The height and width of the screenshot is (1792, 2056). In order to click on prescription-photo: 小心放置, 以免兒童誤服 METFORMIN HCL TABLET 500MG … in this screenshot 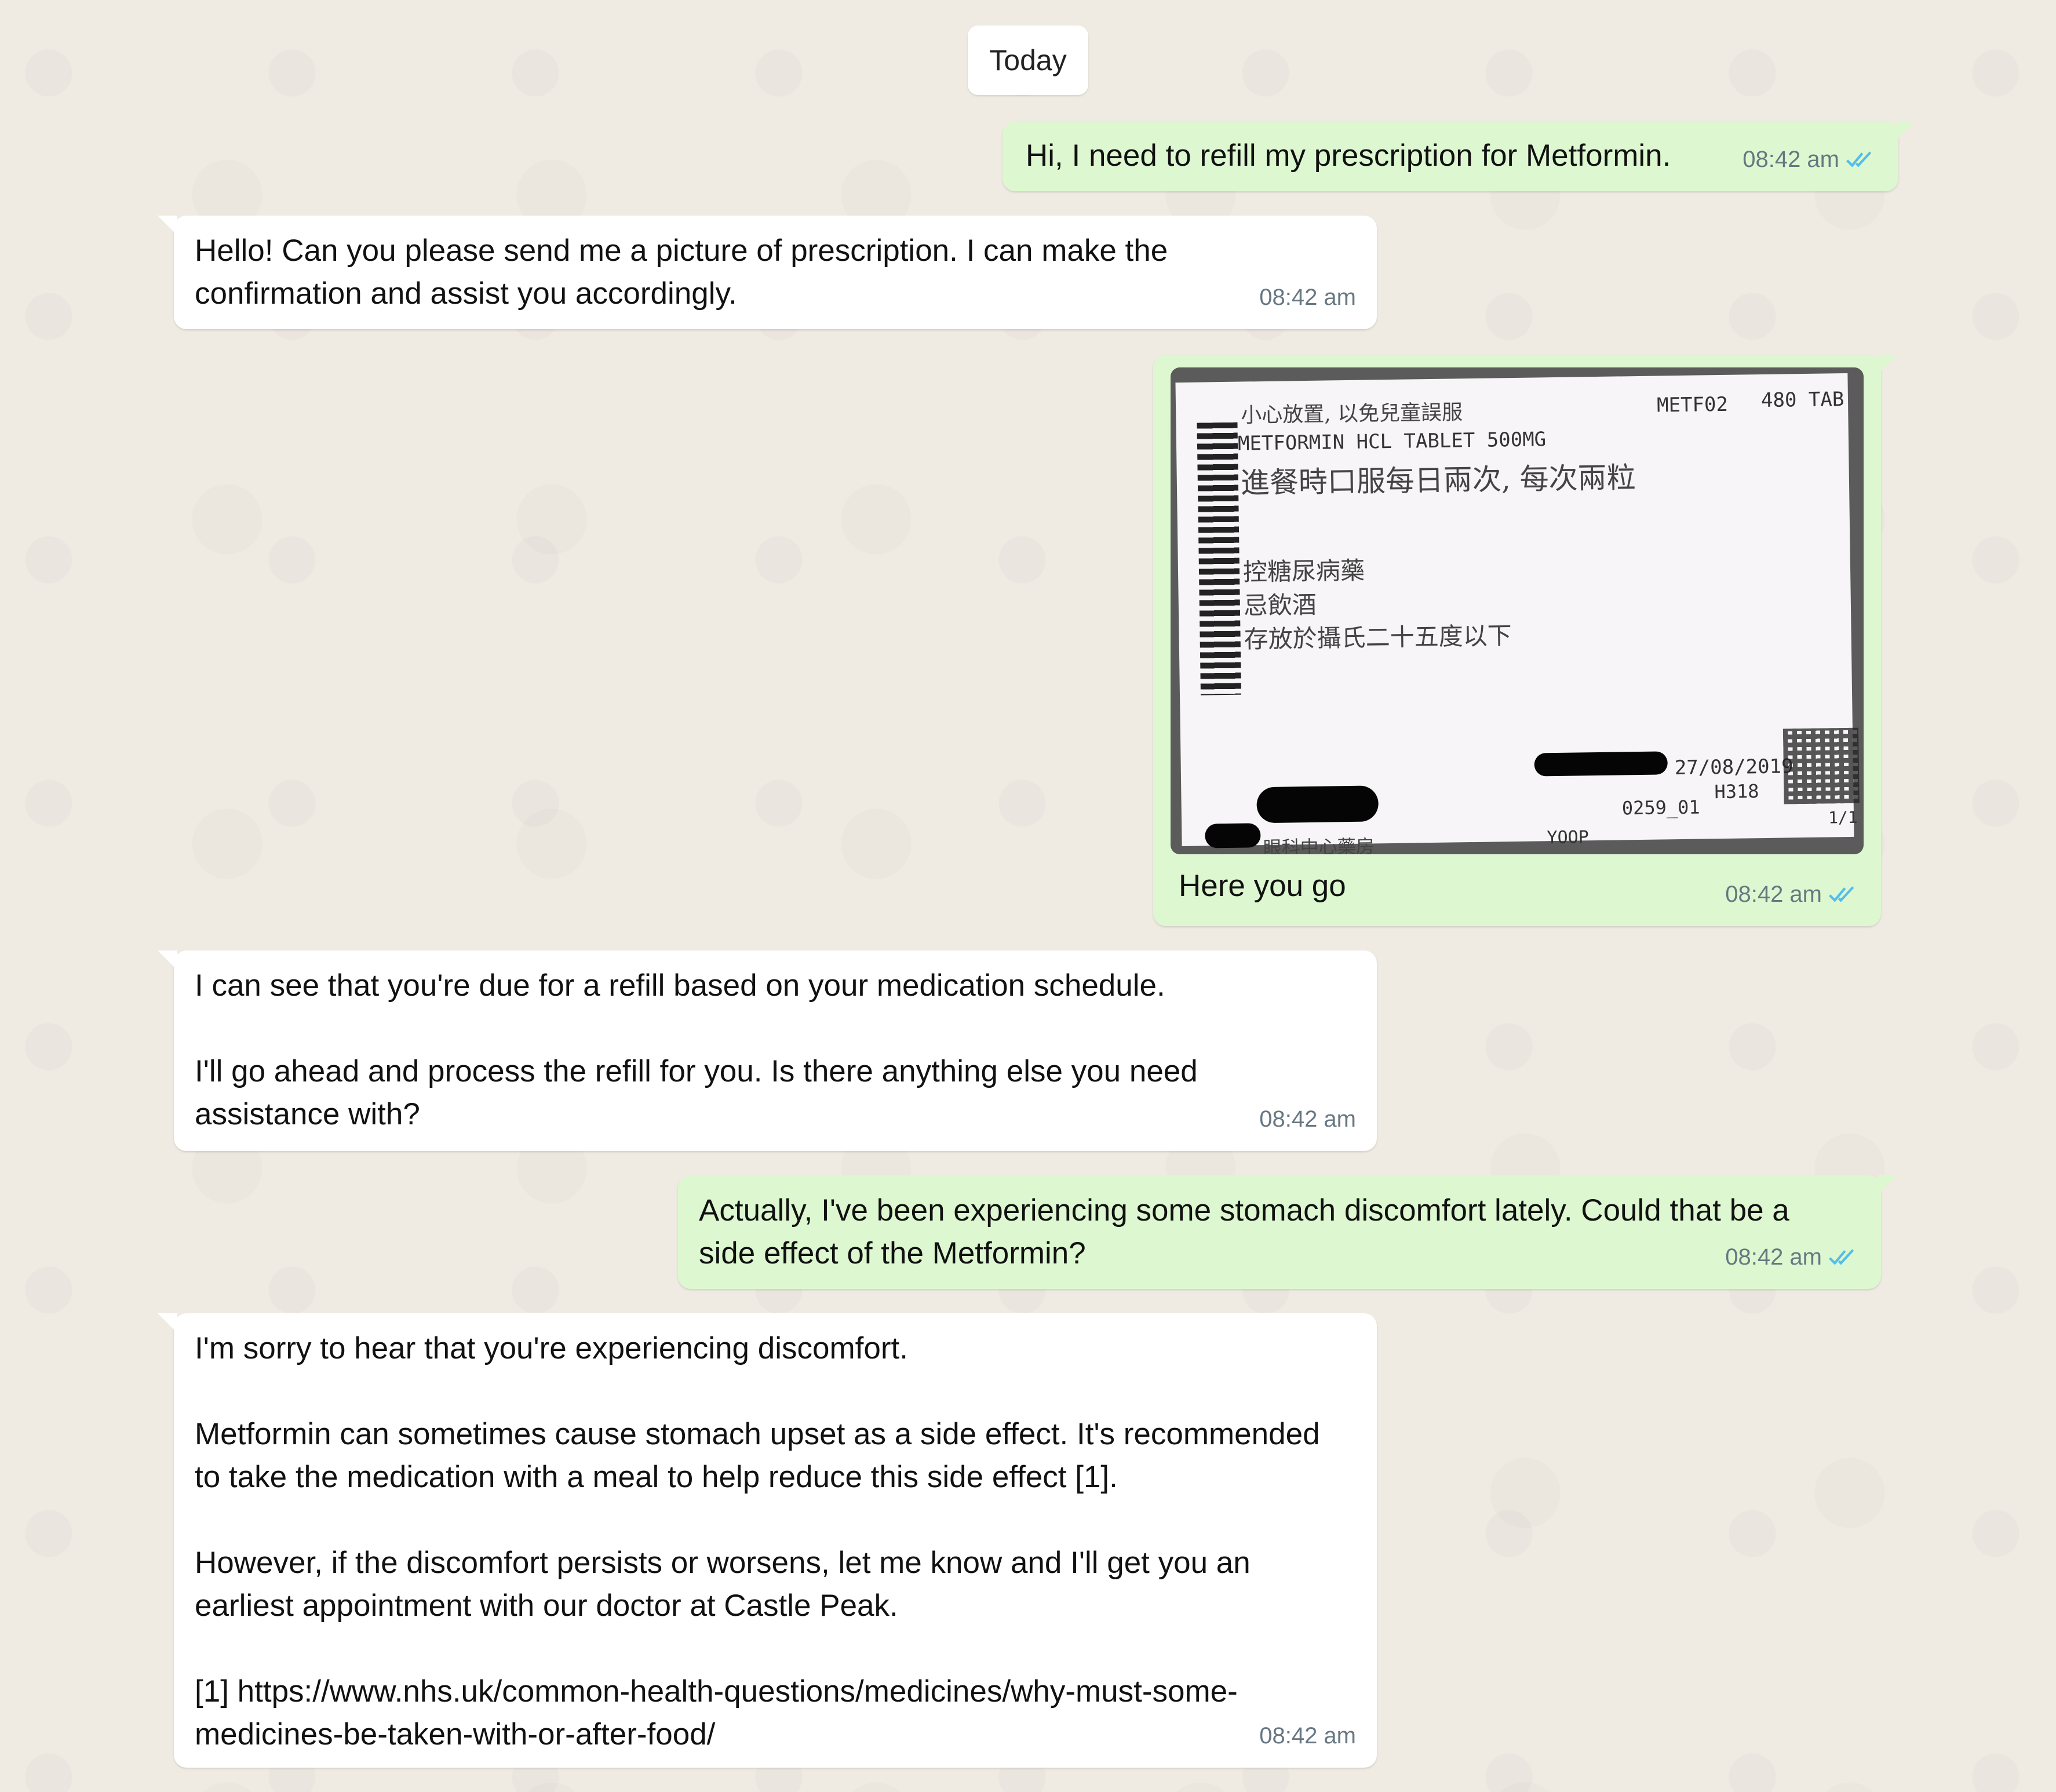, I will do `click(1518, 610)`.